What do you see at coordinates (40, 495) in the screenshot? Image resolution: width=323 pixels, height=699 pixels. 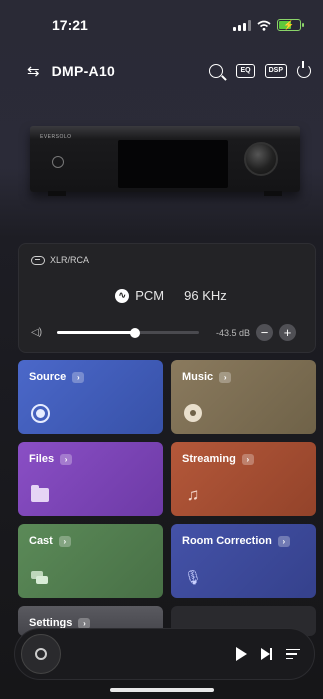 I see `folder-icon` at bounding box center [40, 495].